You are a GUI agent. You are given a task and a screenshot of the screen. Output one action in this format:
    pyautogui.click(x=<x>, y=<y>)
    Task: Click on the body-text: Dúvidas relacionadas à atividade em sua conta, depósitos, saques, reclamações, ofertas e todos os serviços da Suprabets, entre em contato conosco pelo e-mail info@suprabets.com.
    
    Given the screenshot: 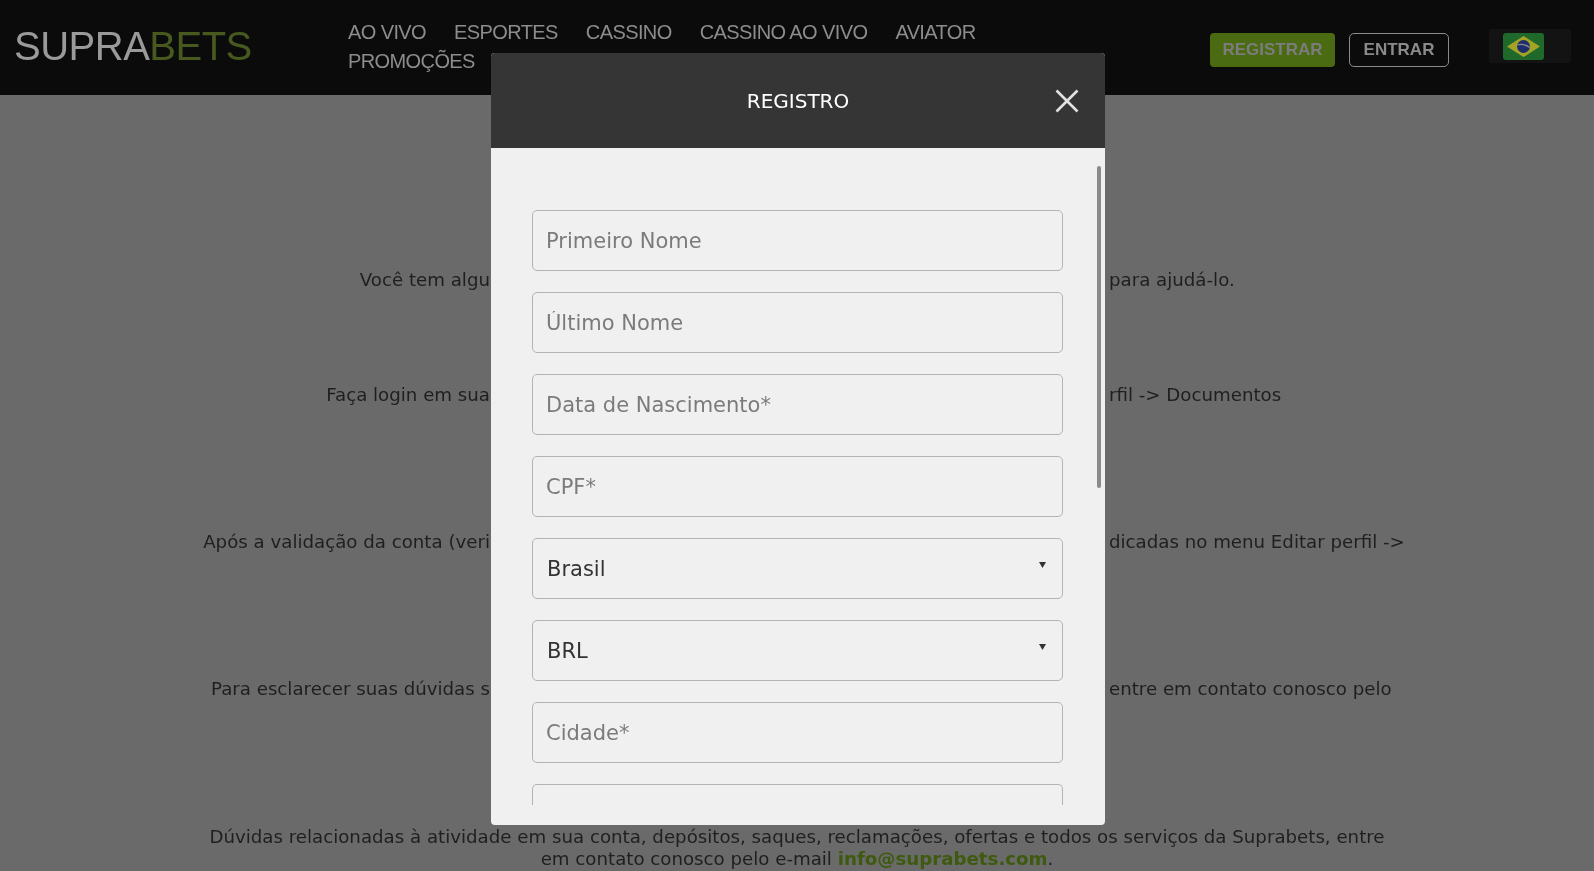 What is the action you would take?
    pyautogui.click(x=797, y=848)
    